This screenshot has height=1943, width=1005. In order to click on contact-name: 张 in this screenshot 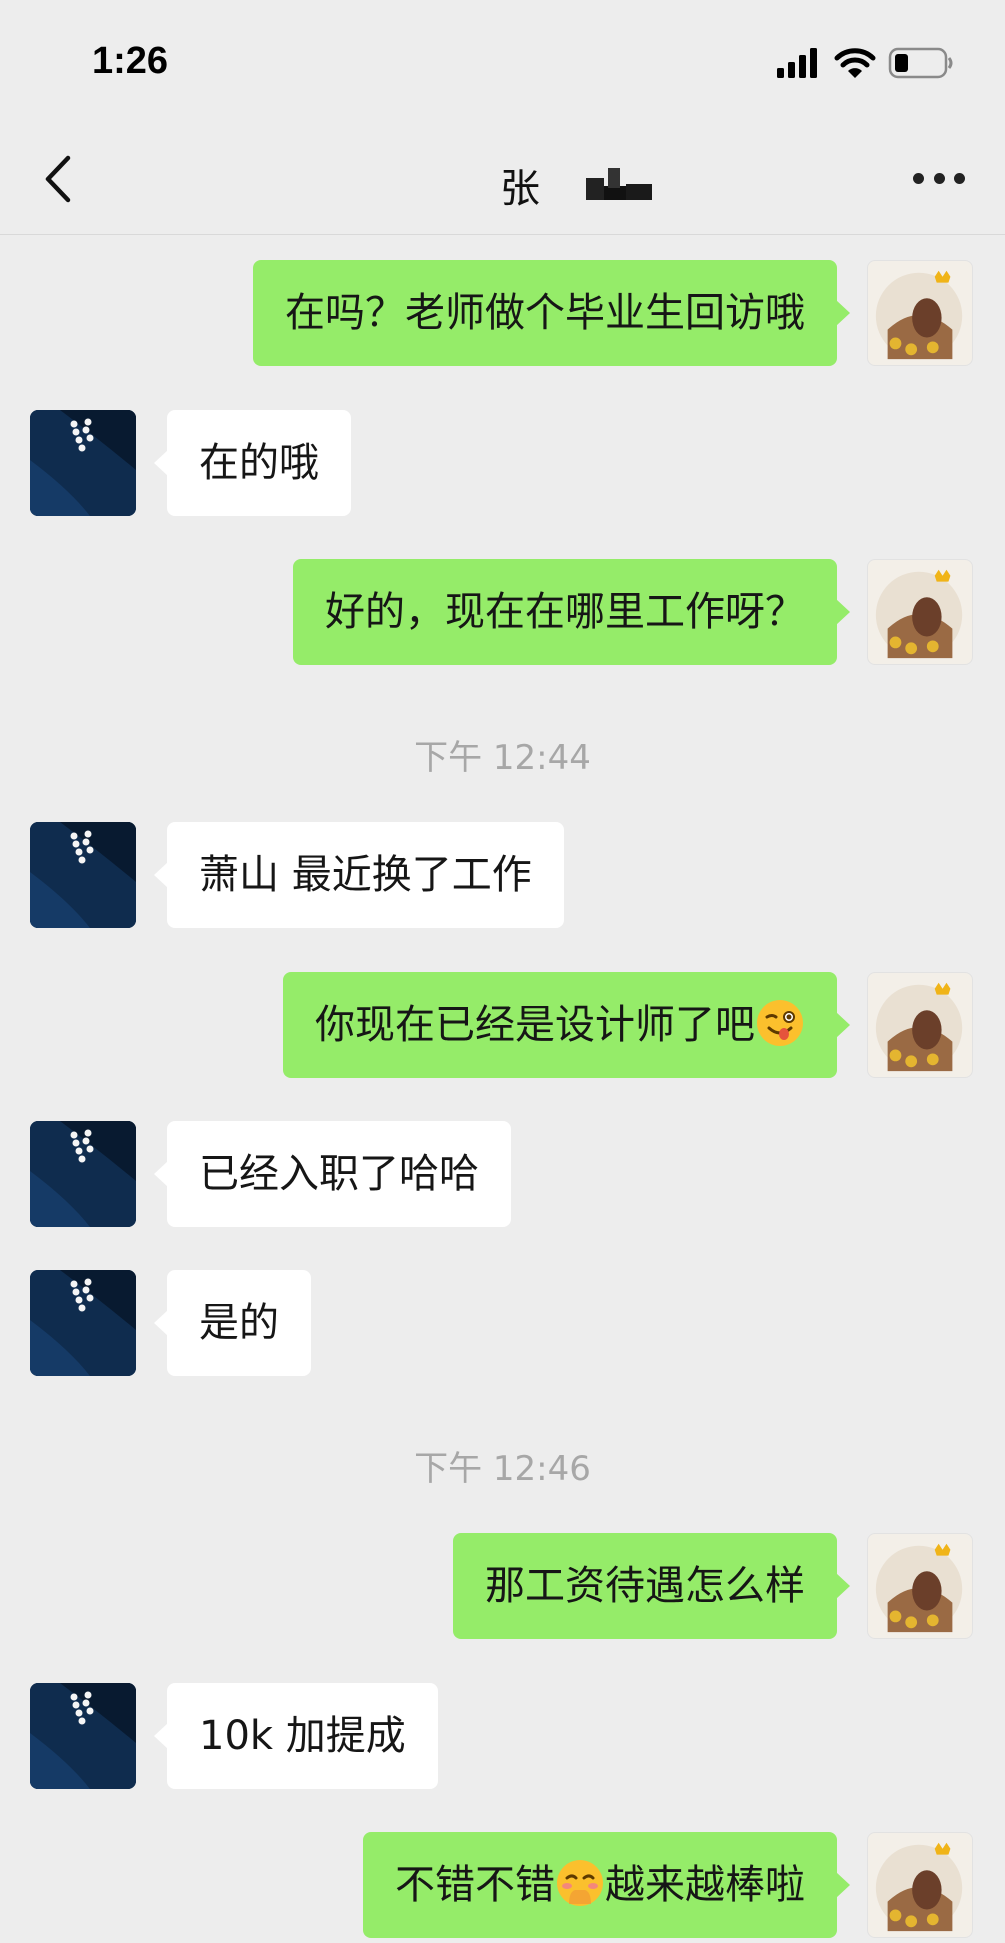, I will do `click(520, 185)`.